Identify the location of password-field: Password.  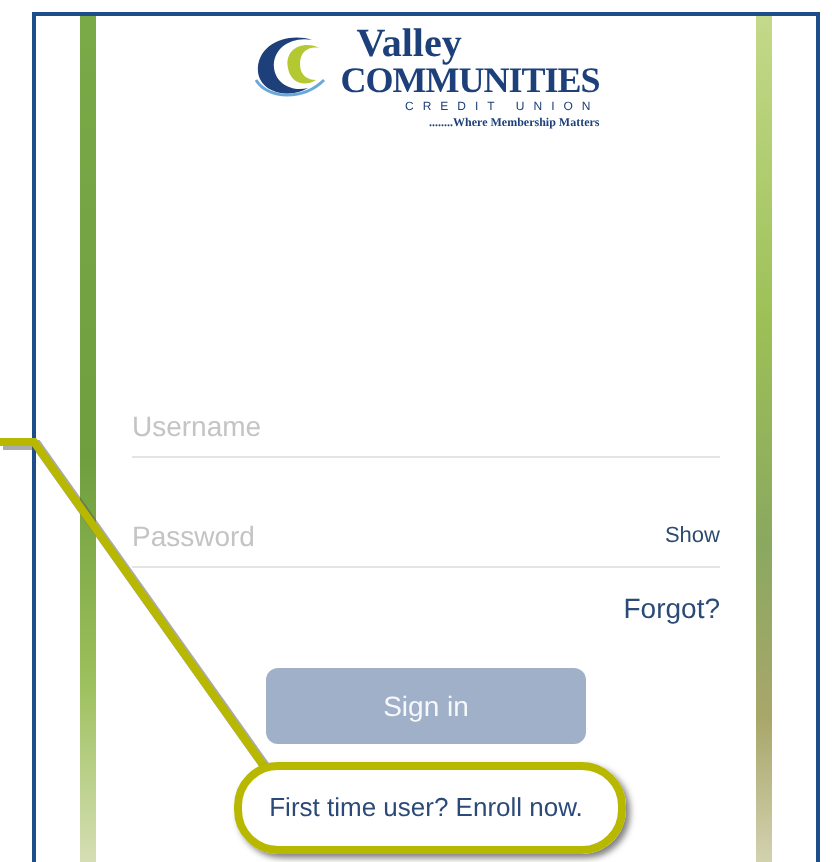
(398, 536).